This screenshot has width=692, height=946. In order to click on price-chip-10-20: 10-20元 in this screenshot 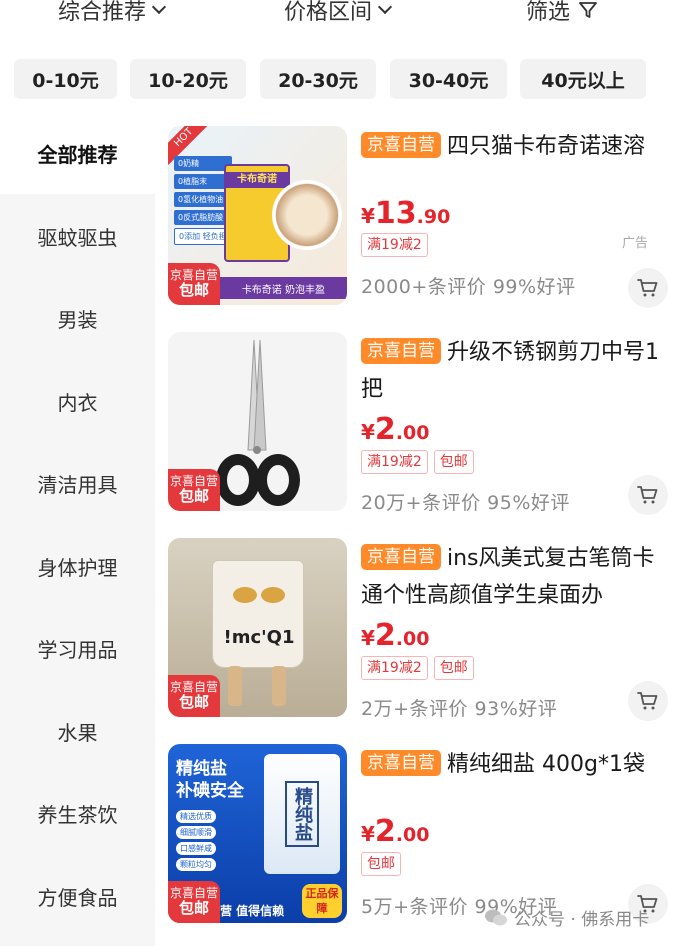, I will do `click(188, 79)`.